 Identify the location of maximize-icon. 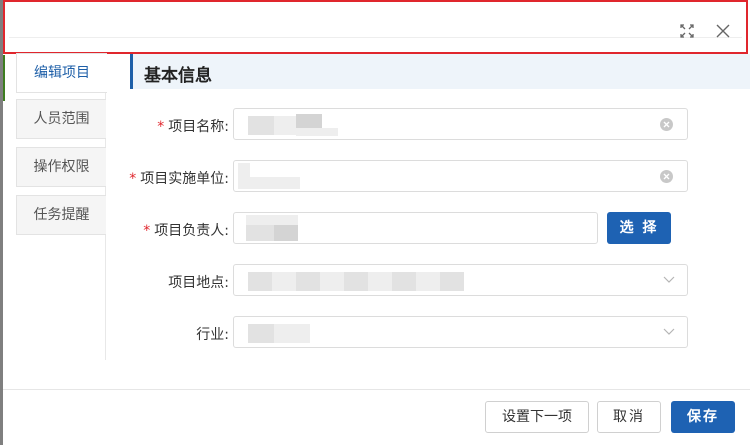
(687, 31).